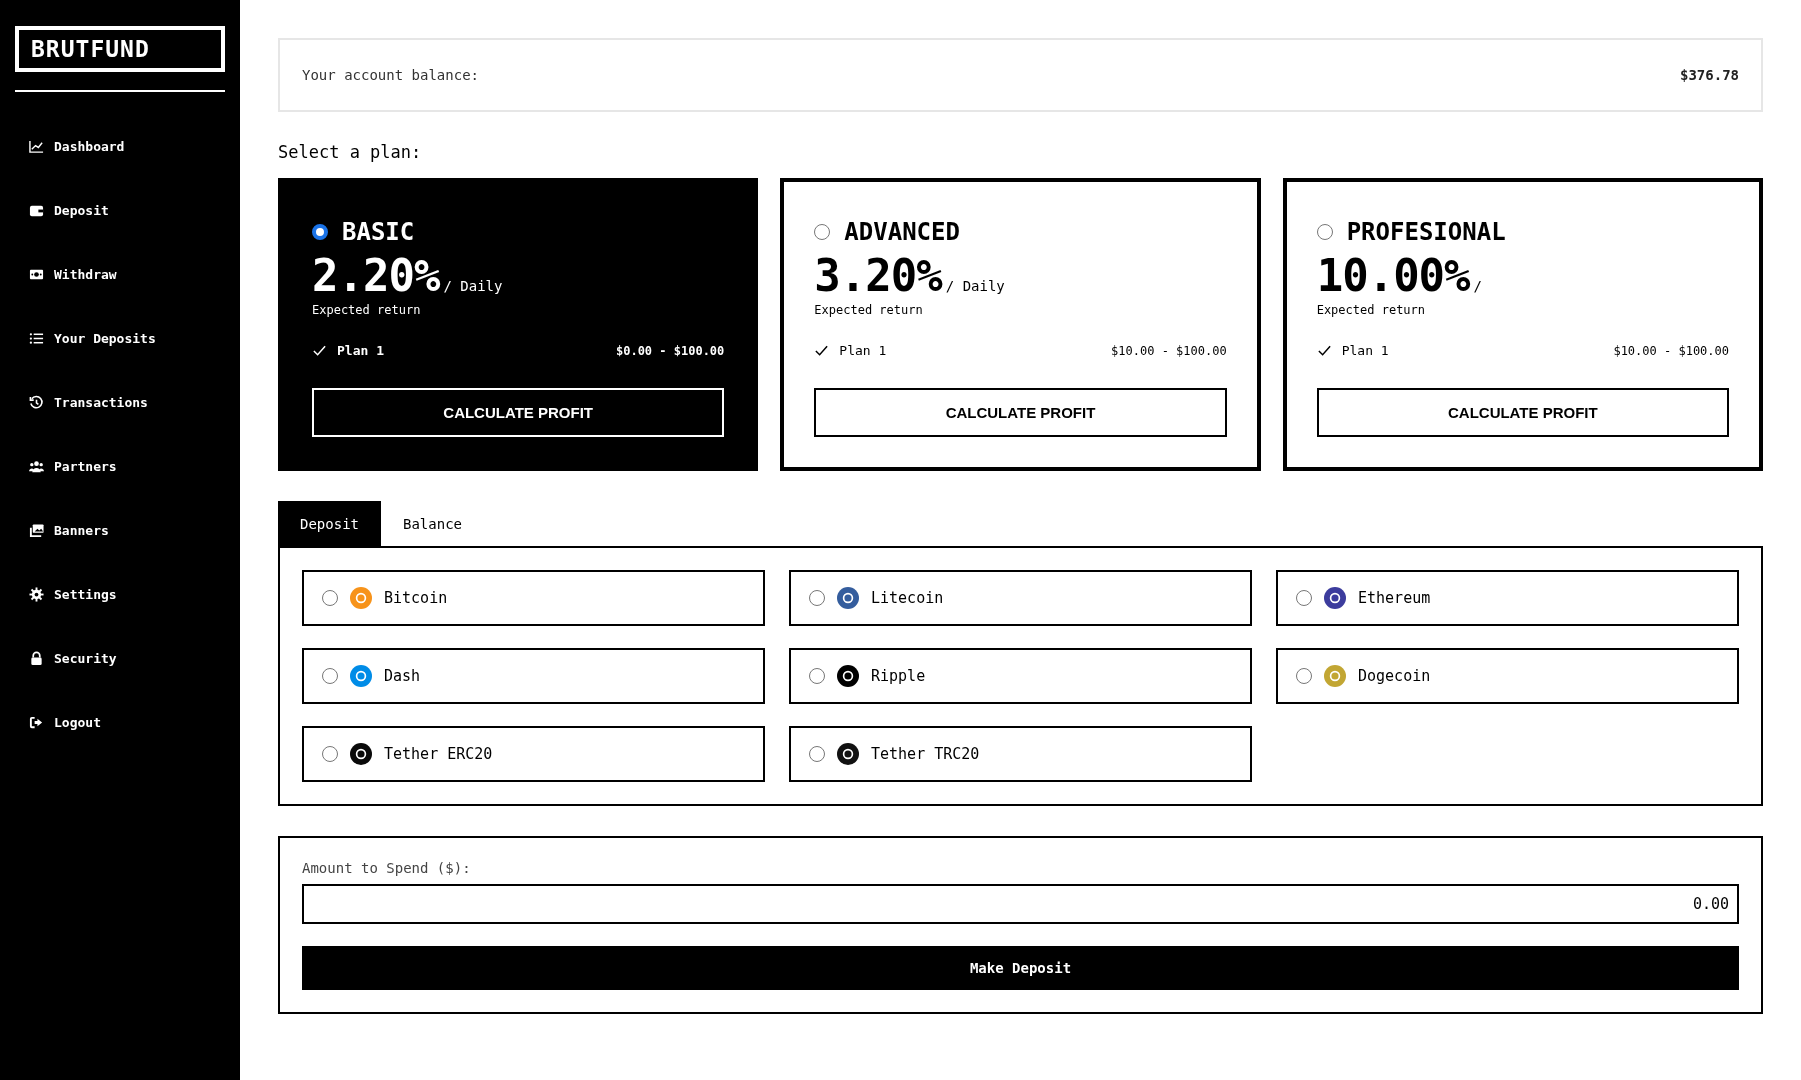  Describe the element at coordinates (1507, 676) in the screenshot. I see `currency-option: Dogecoin` at that location.